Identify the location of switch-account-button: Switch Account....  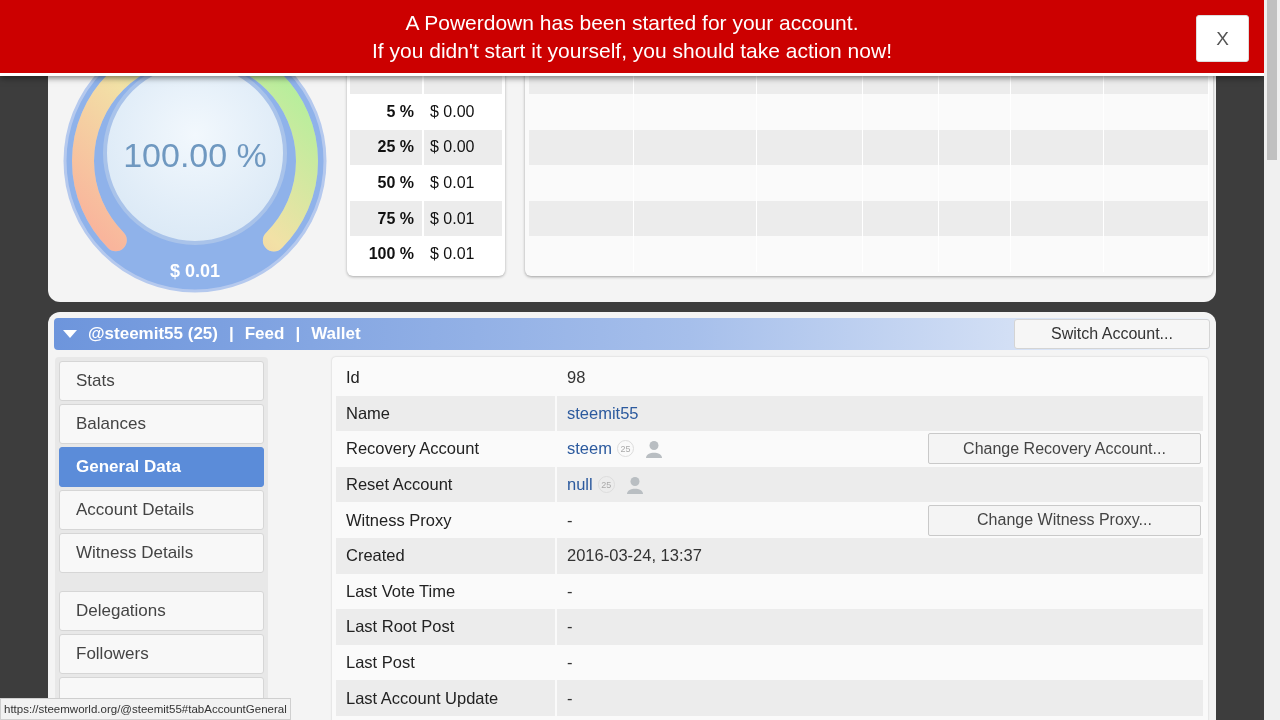
(1112, 334).